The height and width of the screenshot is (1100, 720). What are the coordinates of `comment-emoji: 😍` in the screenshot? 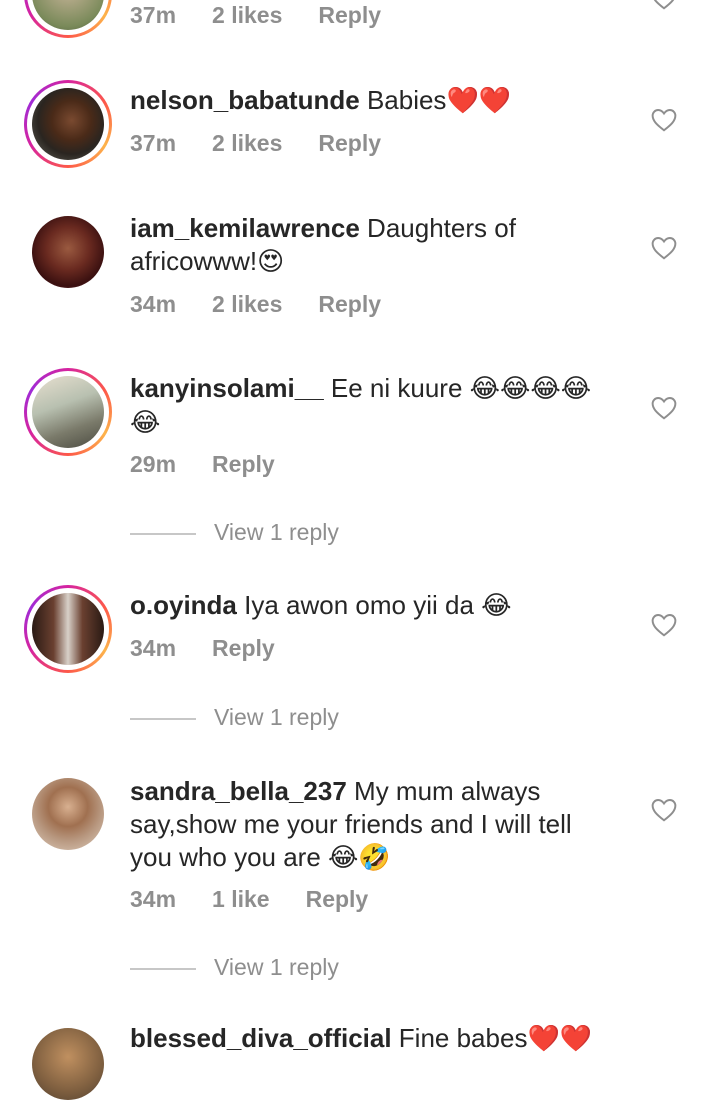 It's located at (271, 262).